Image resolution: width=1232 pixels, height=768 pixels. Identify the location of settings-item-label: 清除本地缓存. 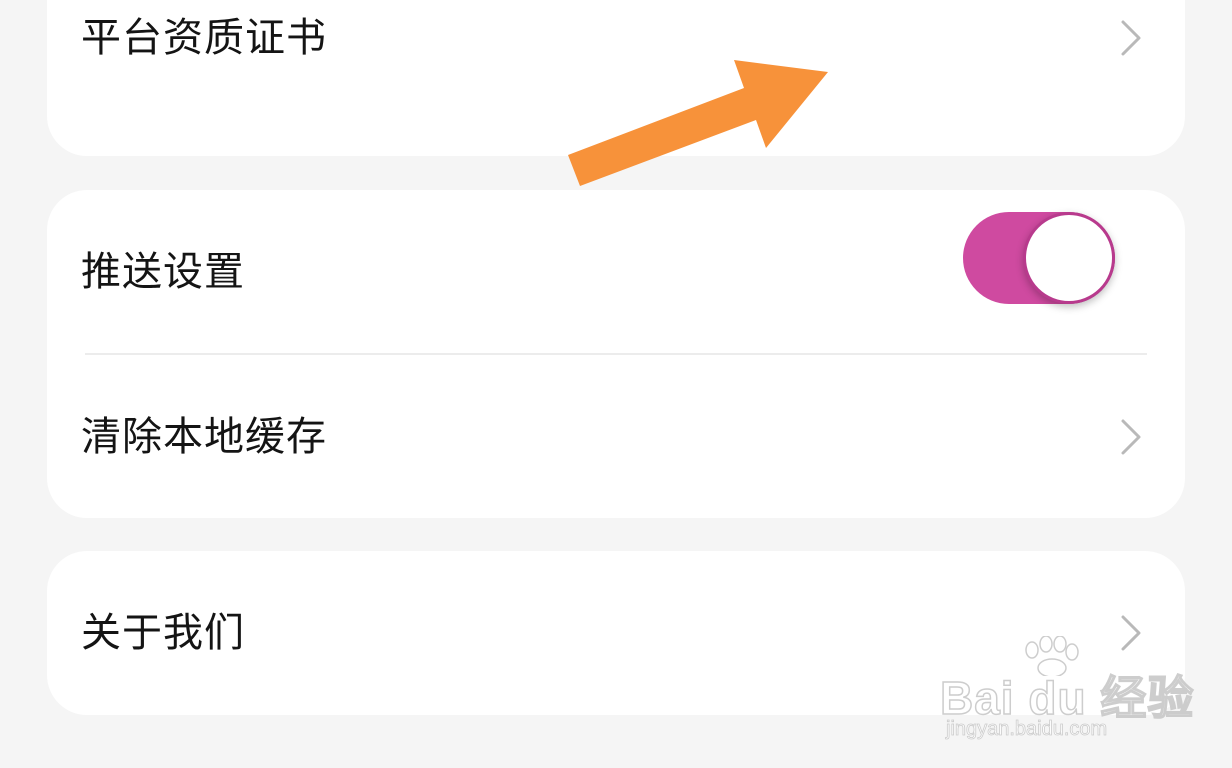
(204, 437).